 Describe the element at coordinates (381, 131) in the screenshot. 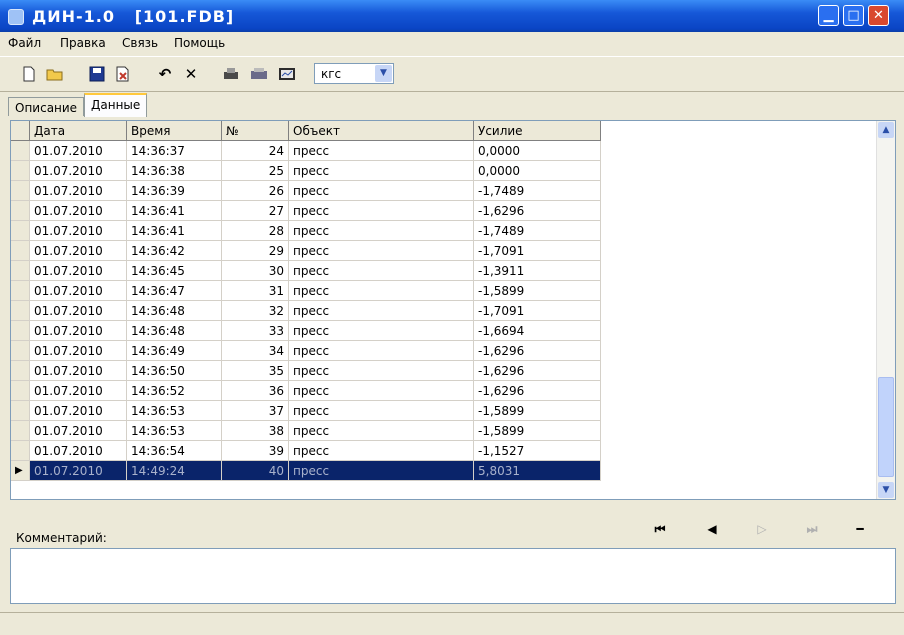

I see `column-header-object: Объект` at that location.